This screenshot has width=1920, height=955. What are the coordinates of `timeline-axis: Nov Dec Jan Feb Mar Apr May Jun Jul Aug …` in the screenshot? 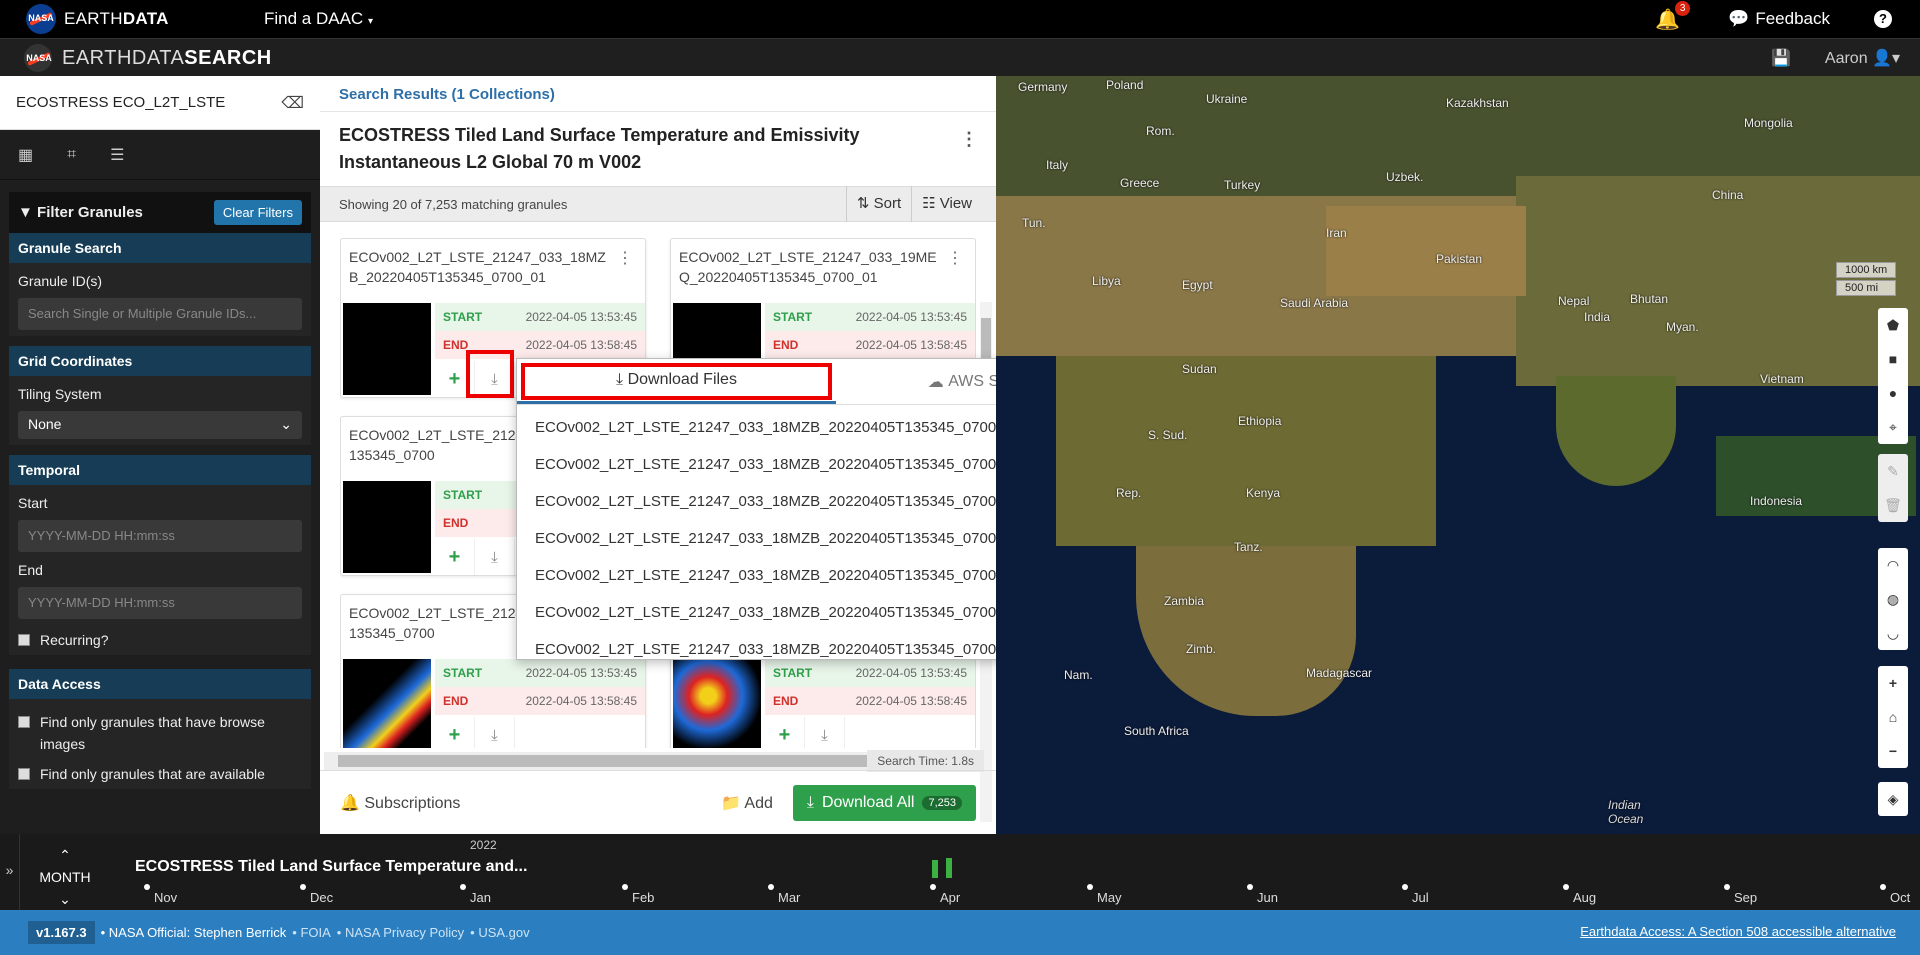 It's located at (1015, 897).